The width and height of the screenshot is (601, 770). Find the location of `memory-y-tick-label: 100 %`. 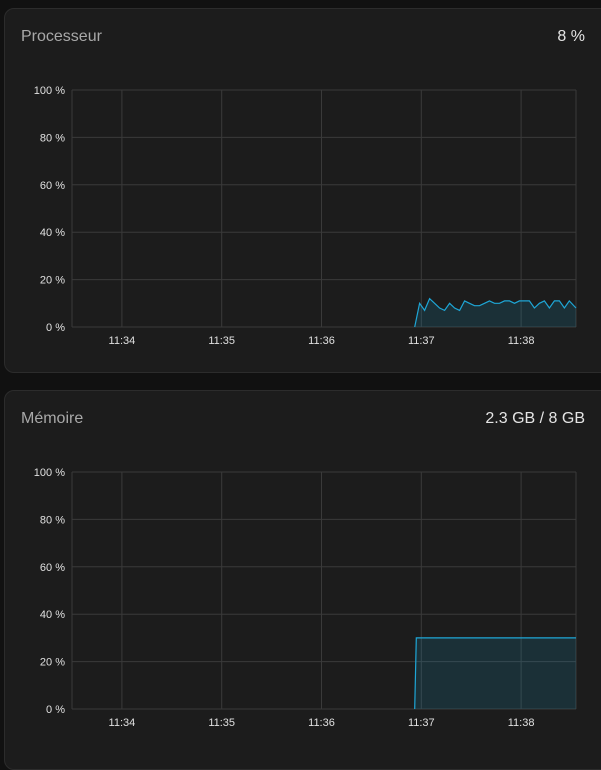

memory-y-tick-label: 100 % is located at coordinates (49, 473).